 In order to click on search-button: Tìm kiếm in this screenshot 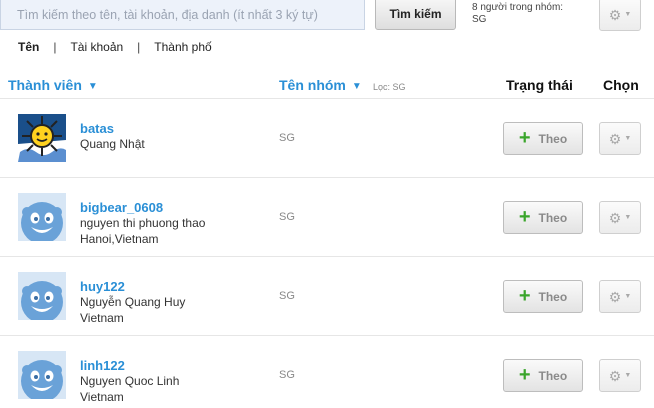, I will do `click(415, 15)`.